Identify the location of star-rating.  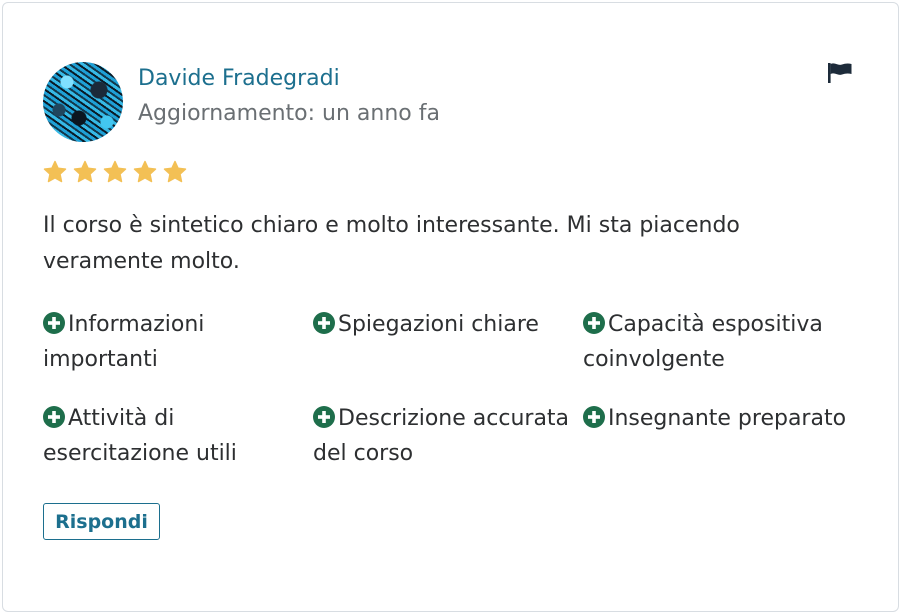
(115, 172).